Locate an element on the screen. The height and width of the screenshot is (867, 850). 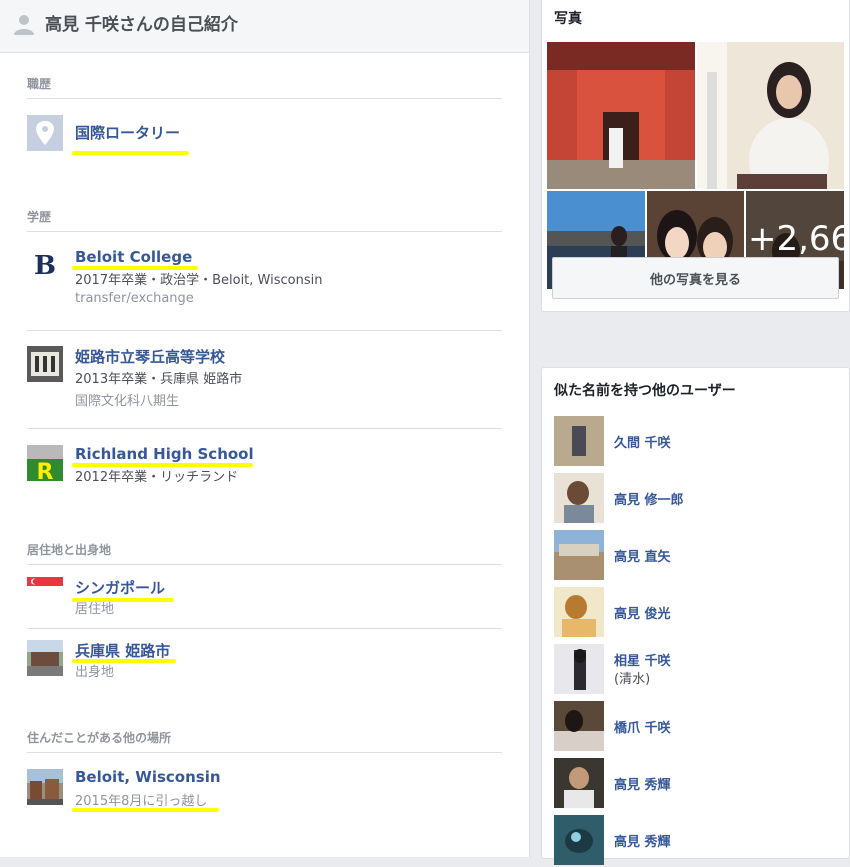
see-more-photos-button: 他の写真を見る is located at coordinates (695, 278).